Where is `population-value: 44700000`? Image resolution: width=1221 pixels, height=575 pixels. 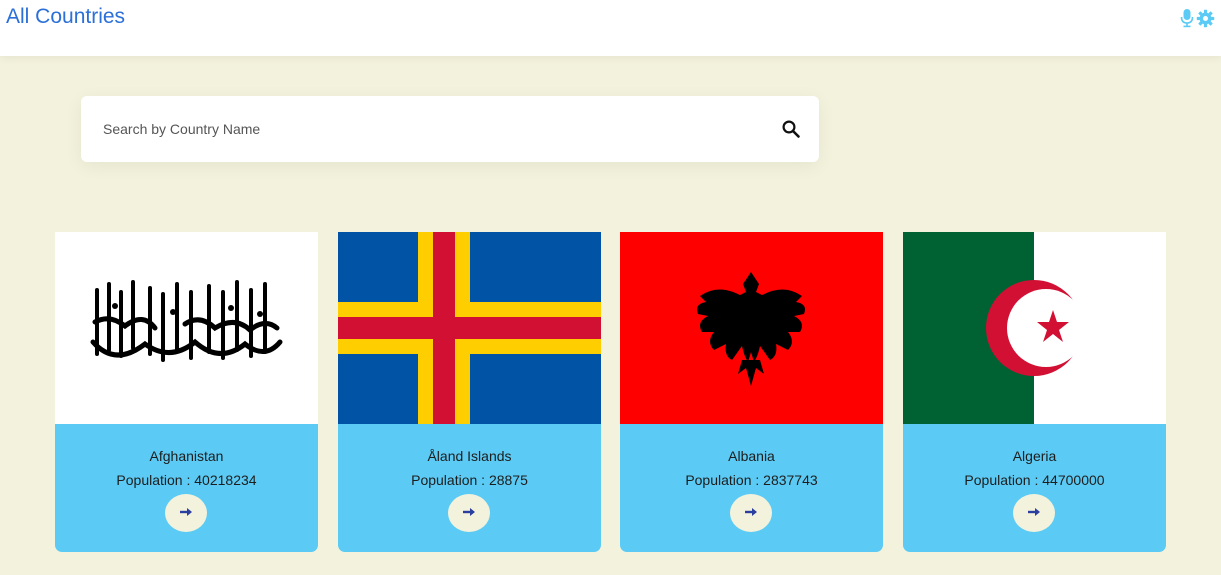 population-value: 44700000 is located at coordinates (1073, 480).